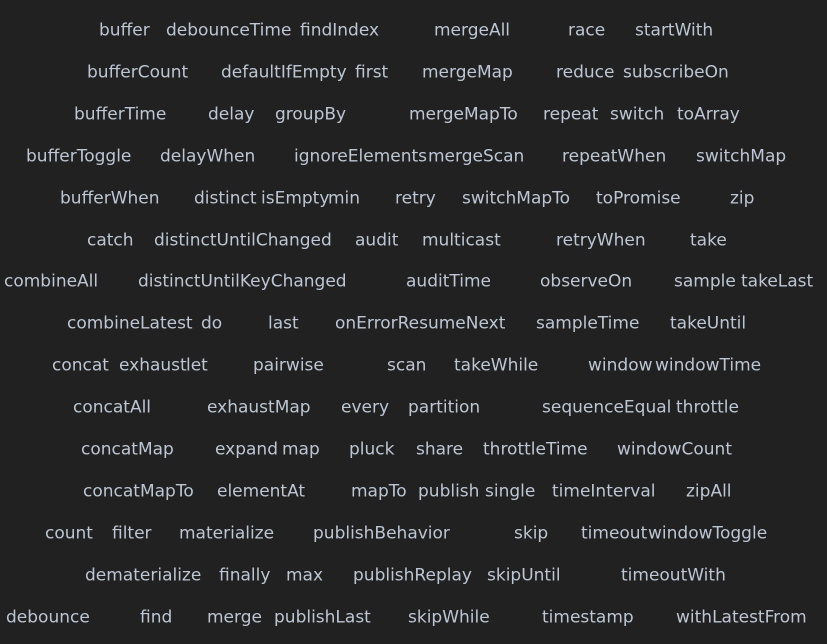 The height and width of the screenshot is (644, 827). What do you see at coordinates (207, 156) in the screenshot?
I see `operator-link: delayWhen` at bounding box center [207, 156].